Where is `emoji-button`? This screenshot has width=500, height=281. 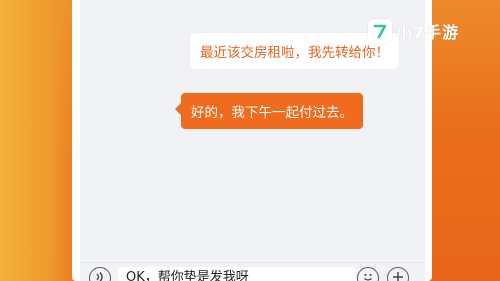
emoji-button is located at coordinates (368, 274).